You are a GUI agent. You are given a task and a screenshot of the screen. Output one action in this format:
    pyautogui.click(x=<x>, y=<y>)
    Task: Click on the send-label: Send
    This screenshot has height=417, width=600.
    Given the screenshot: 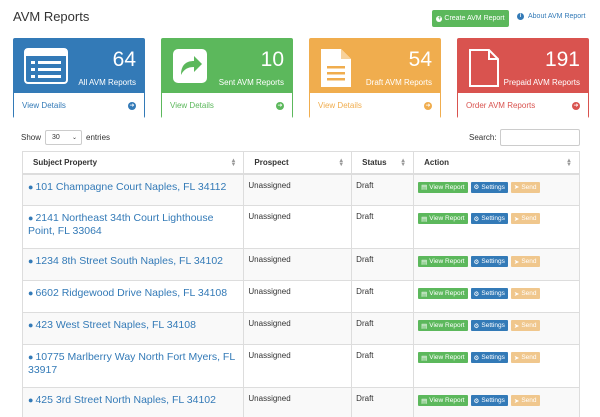 What is the action you would take?
    pyautogui.click(x=529, y=187)
    